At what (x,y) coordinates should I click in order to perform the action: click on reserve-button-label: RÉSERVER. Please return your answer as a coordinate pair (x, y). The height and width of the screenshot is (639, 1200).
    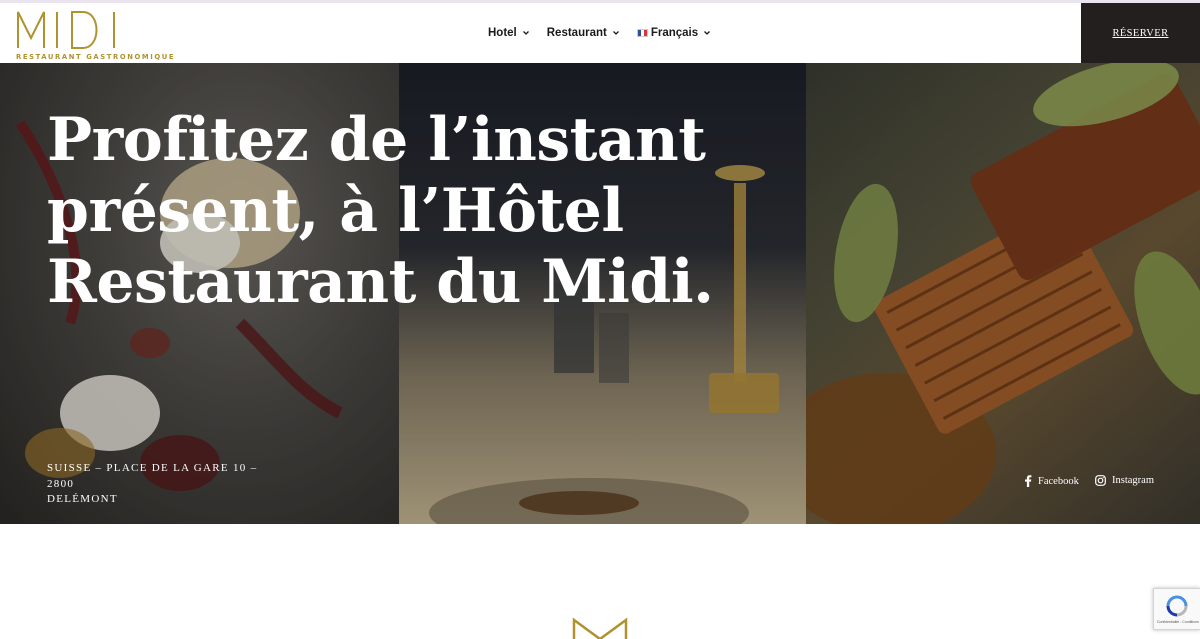
    Looking at the image, I should click on (1140, 33).